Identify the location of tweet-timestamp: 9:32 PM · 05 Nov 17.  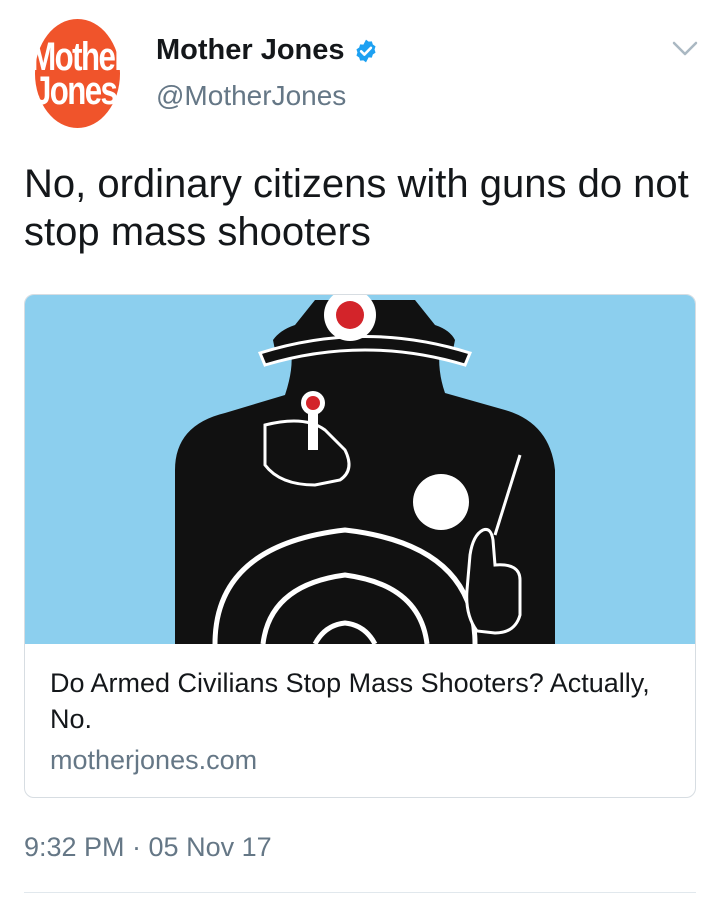
(148, 847).